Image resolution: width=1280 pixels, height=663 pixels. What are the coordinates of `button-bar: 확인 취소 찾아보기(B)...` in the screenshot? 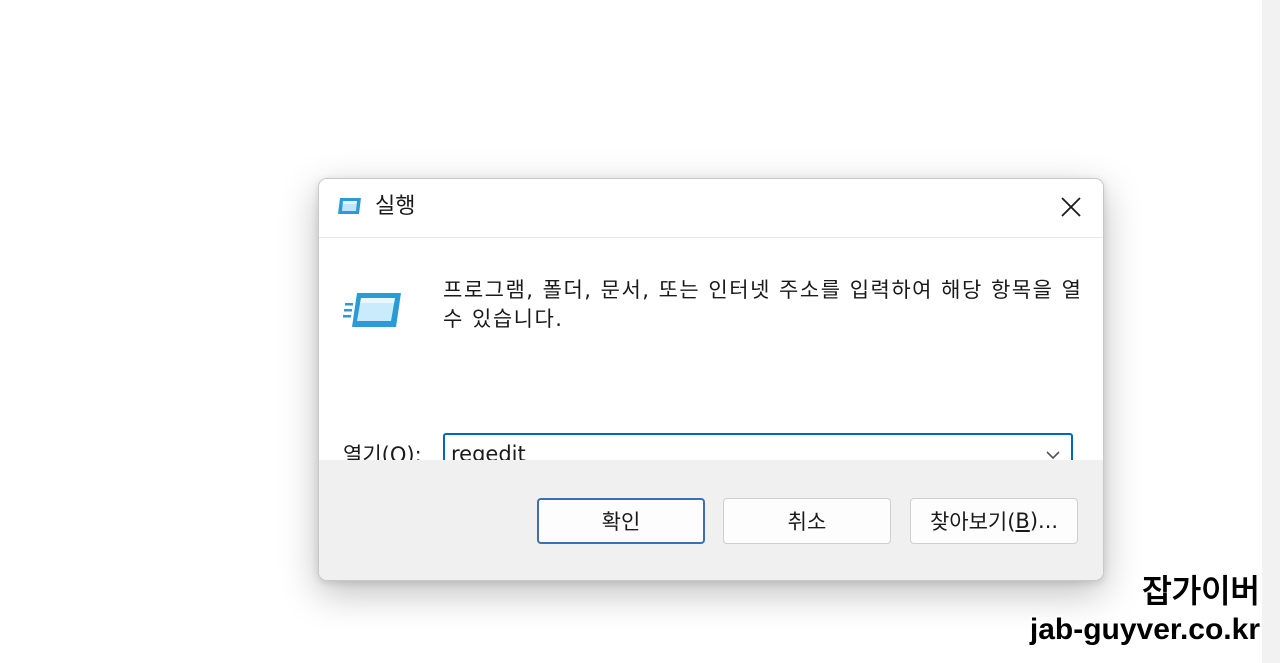 It's located at (711, 520).